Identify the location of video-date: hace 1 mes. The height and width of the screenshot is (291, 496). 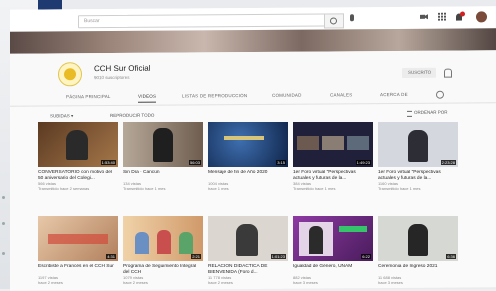
(218, 188).